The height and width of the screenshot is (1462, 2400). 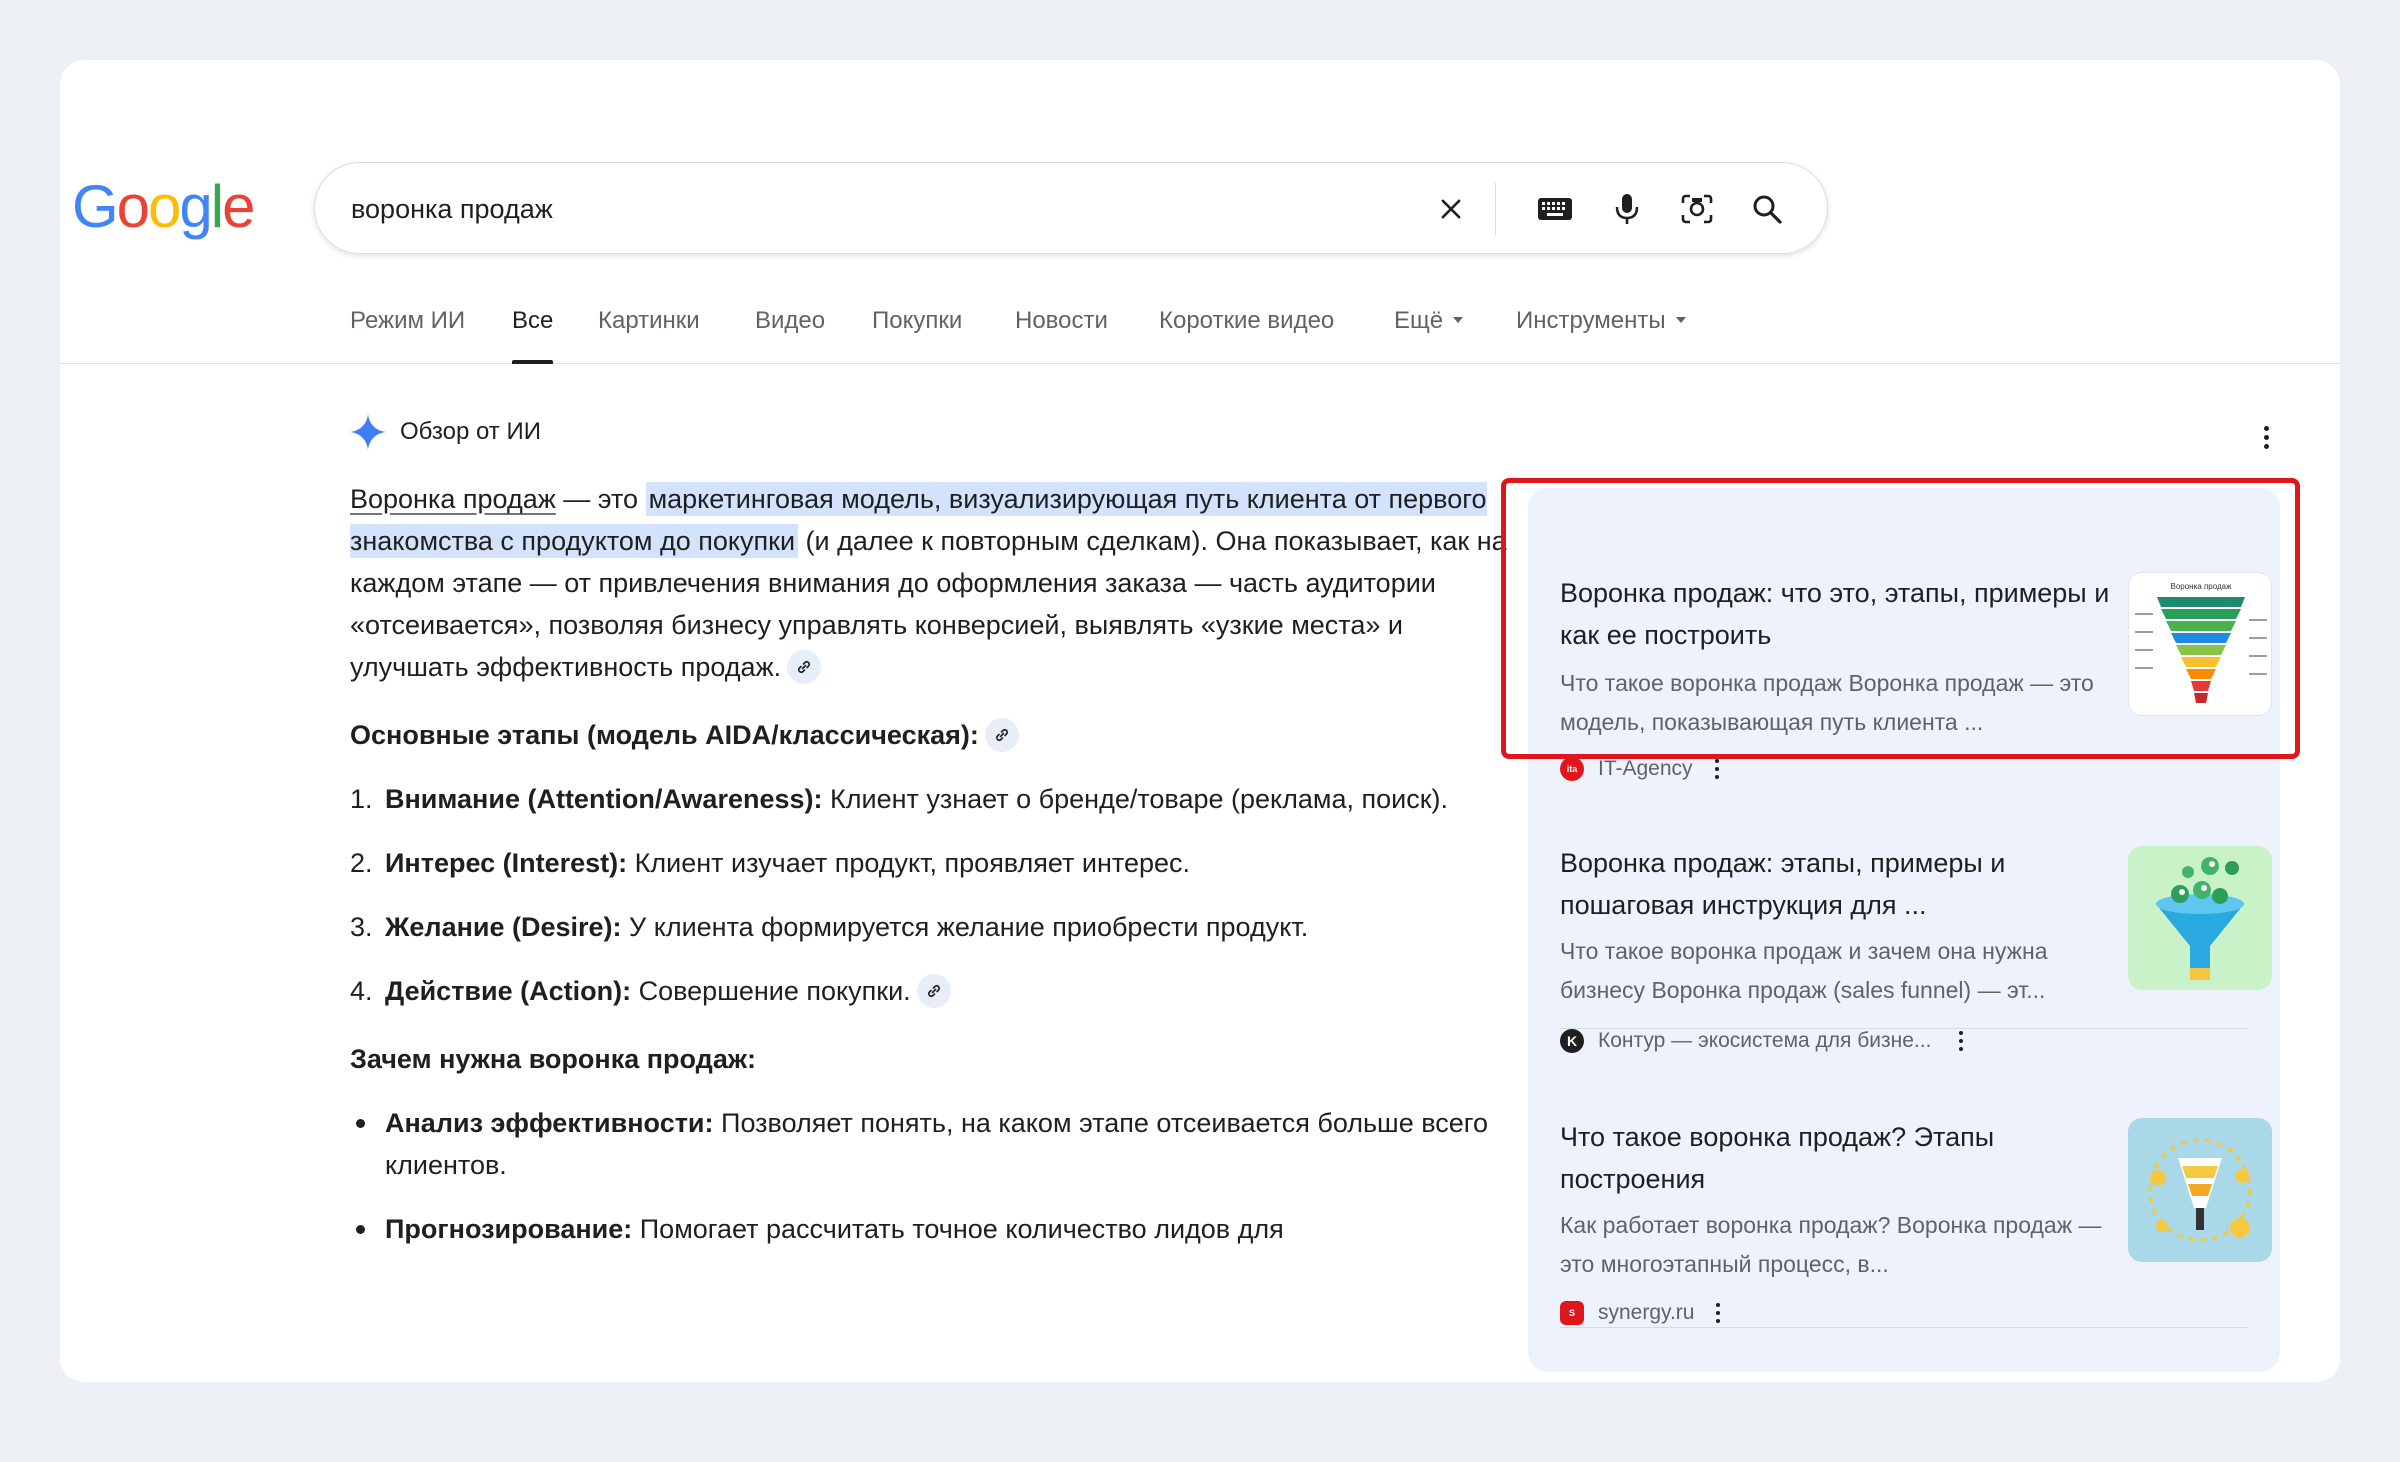 What do you see at coordinates (600, 499) in the screenshot?
I see `intro-dash: — это` at bounding box center [600, 499].